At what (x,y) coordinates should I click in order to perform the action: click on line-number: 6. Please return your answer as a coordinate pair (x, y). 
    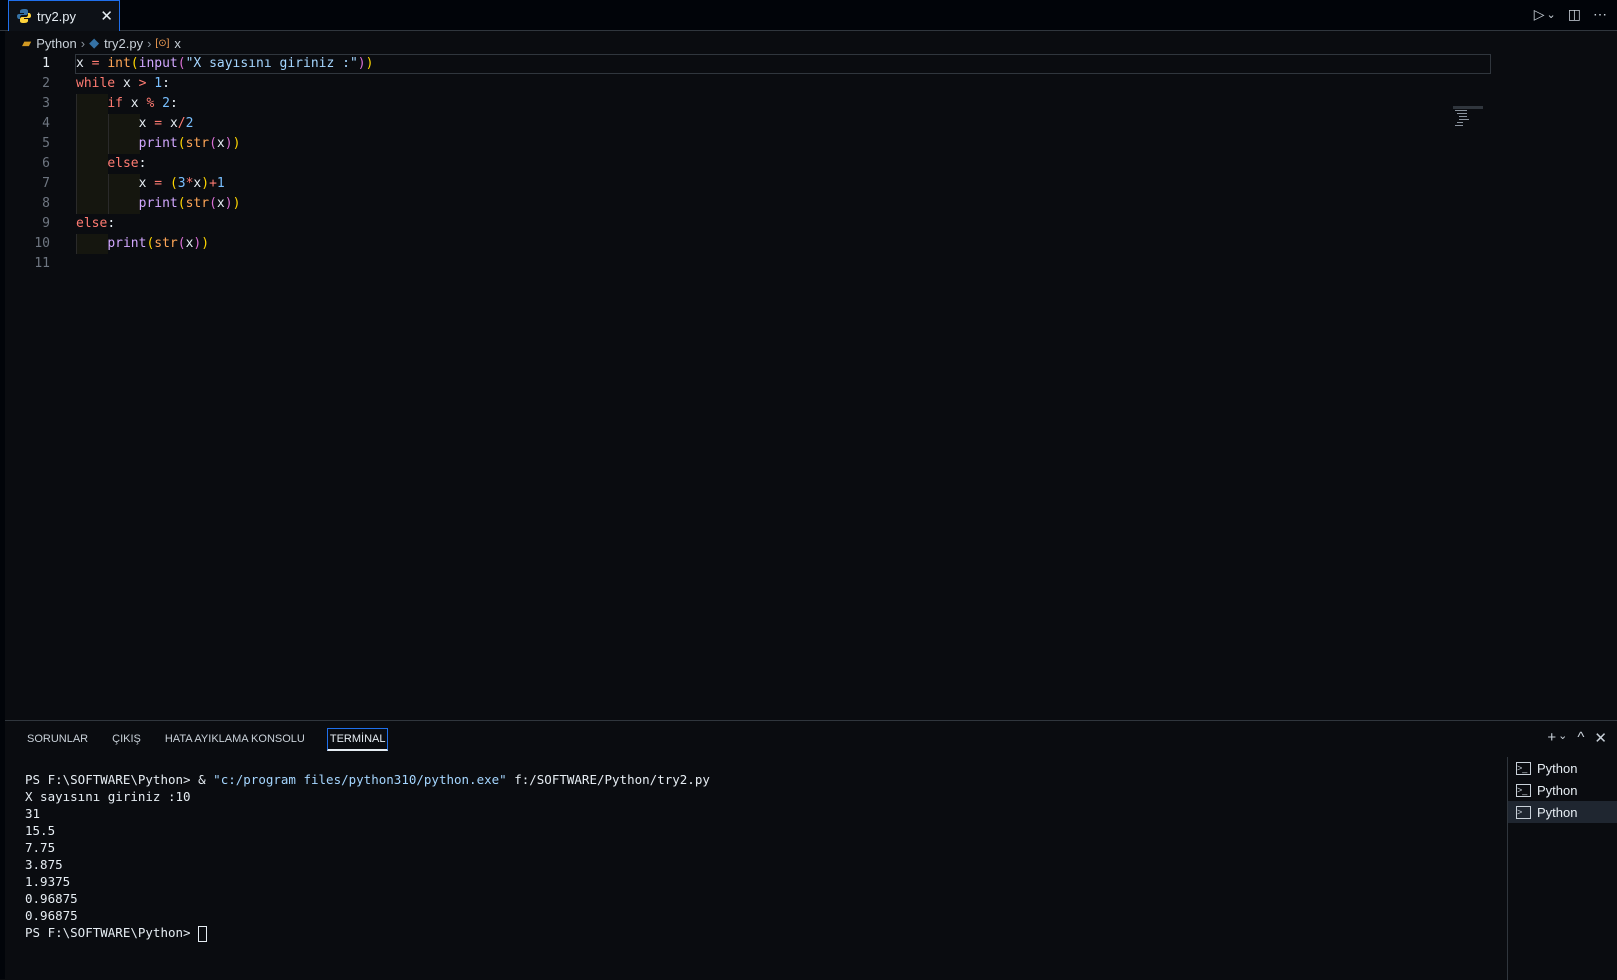
    Looking at the image, I should click on (46, 163).